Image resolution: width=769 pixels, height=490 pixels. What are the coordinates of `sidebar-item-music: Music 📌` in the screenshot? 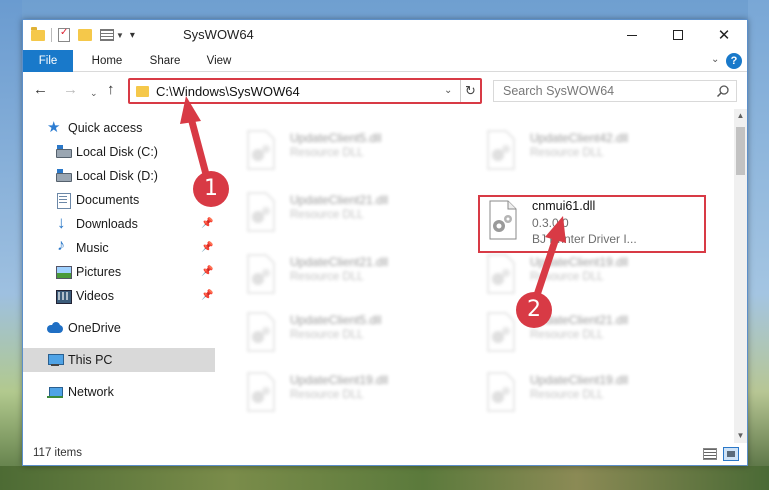 It's located at (119, 248).